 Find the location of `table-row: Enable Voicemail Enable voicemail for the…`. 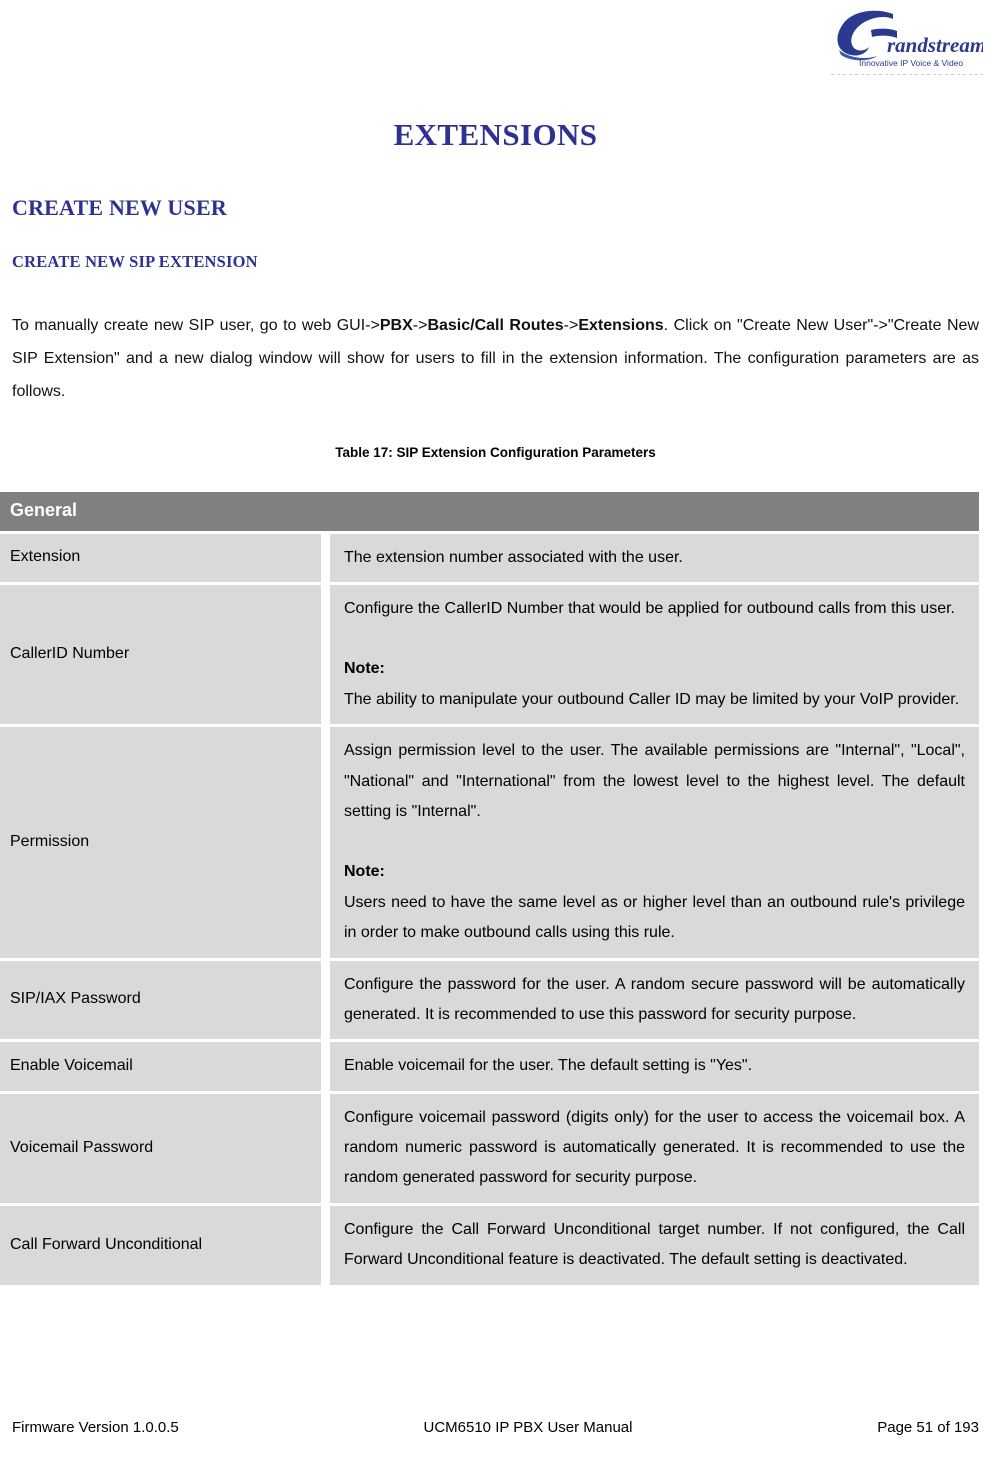

table-row: Enable Voicemail Enable voicemail for the… is located at coordinates (489, 1066).